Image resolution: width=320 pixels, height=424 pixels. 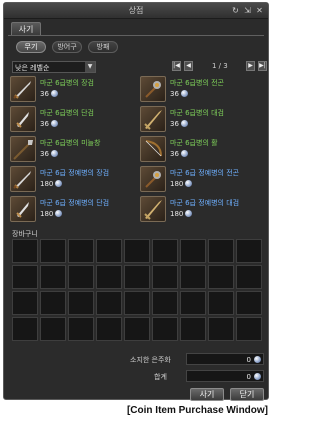 I want to click on item-entry: 마군 6급병의 미늘창 36, so click(x=73, y=150).